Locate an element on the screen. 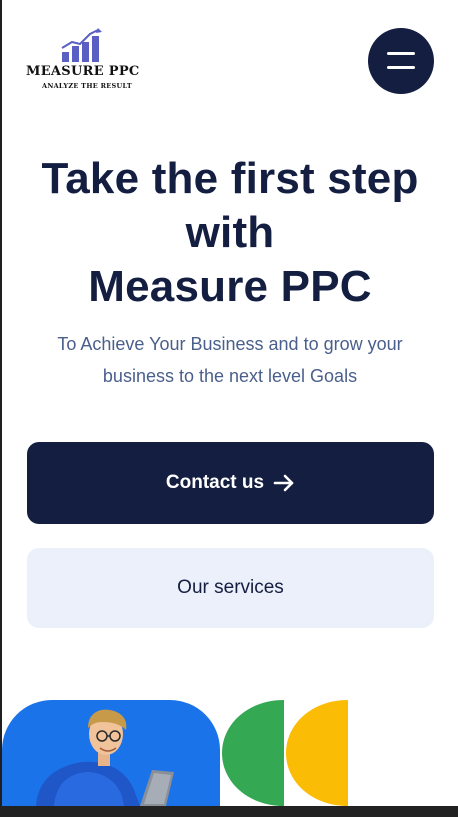 This screenshot has height=817, width=458. site-logo: MEASURE PPC ANALYZE THE RESULT is located at coordinates (91, 61).